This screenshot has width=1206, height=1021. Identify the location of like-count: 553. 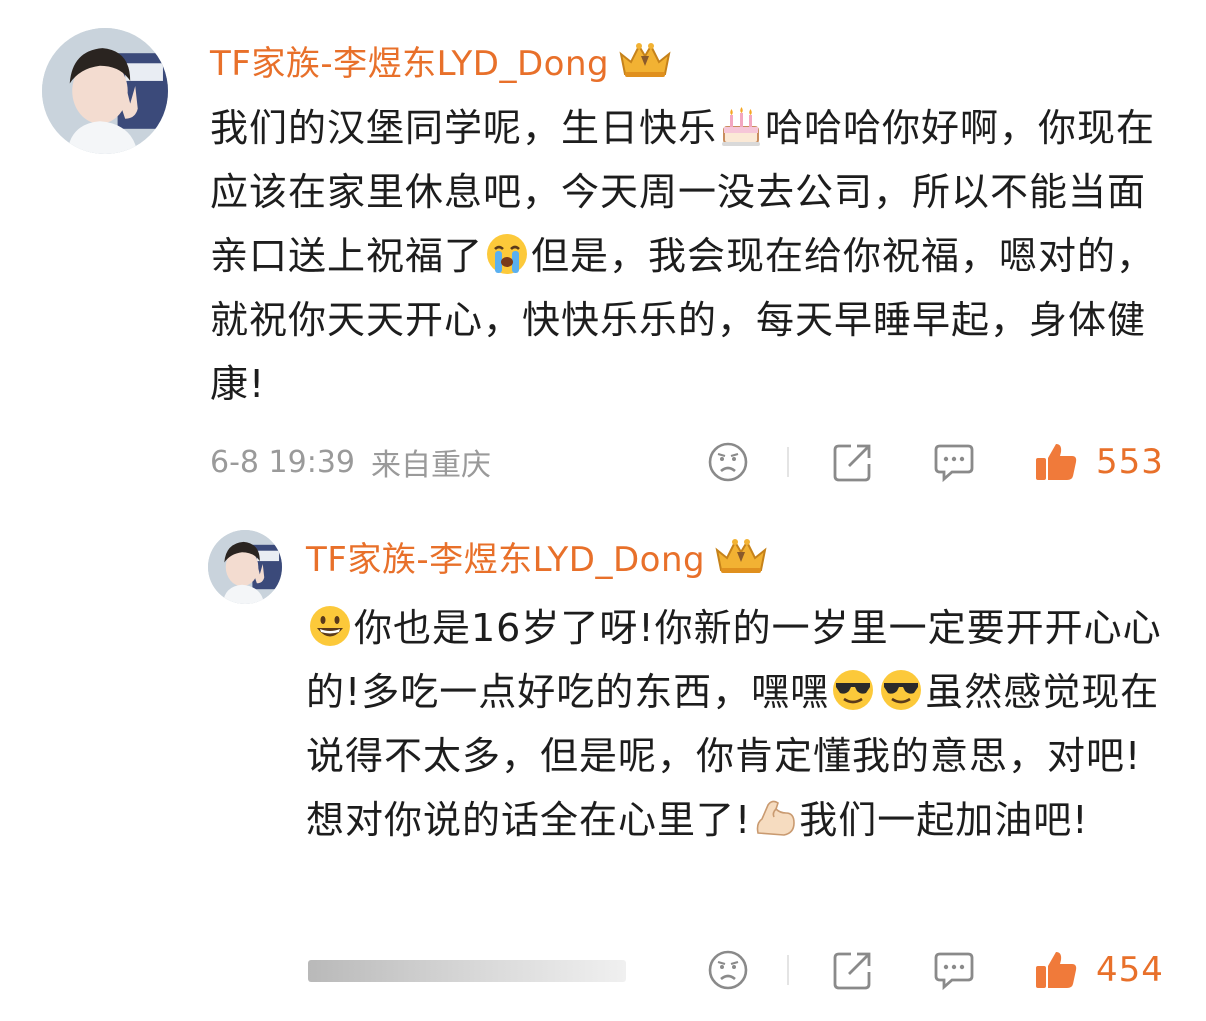
(1130, 462).